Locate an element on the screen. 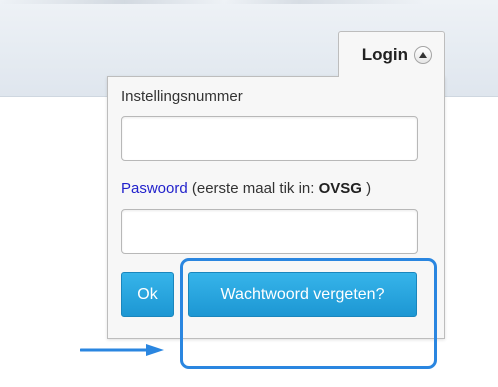 Image resolution: width=498 pixels, height=387 pixels. login-tab: Login is located at coordinates (391, 54).